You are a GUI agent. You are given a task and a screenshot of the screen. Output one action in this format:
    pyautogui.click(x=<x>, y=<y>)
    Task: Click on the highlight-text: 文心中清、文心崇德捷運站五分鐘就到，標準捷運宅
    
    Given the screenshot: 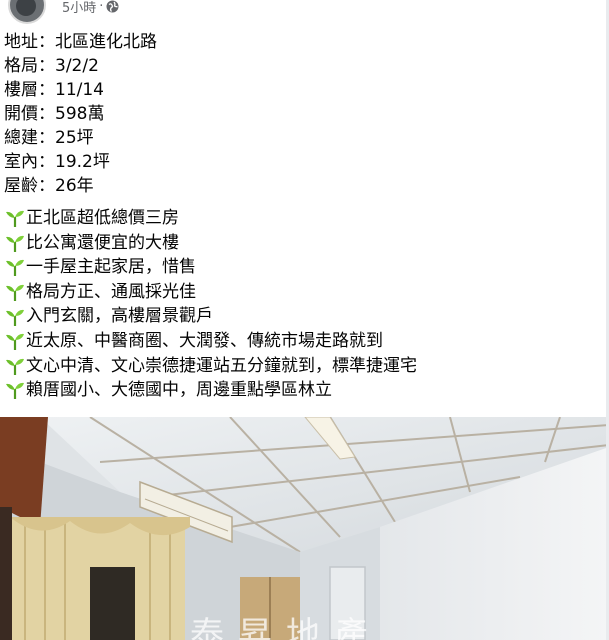 What is the action you would take?
    pyautogui.click(x=221, y=365)
    